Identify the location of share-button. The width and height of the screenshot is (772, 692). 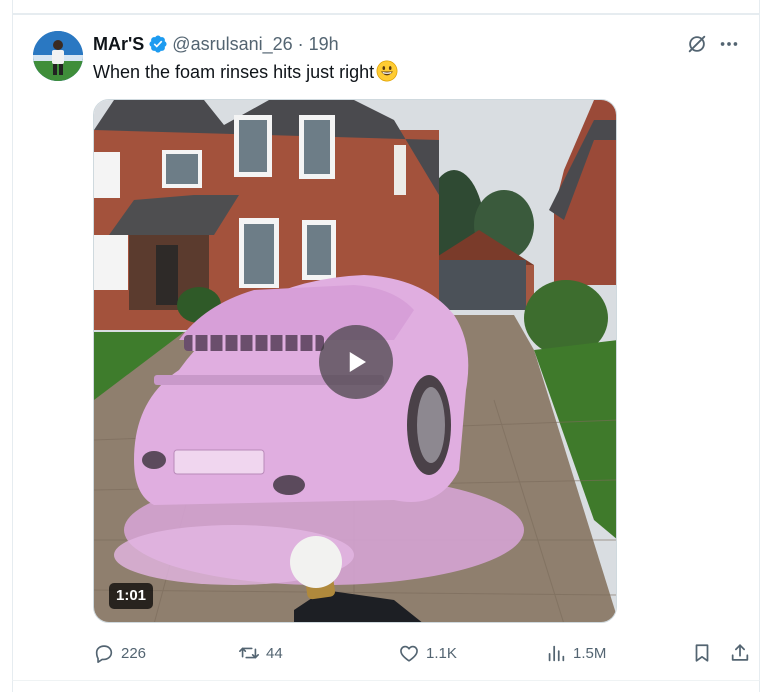
(740, 653).